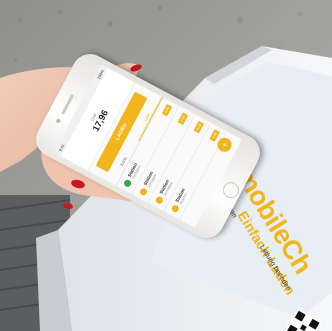 This screenshot has height=331, width=332. I want to click on list-item-price: 4,40, so click(166, 110).